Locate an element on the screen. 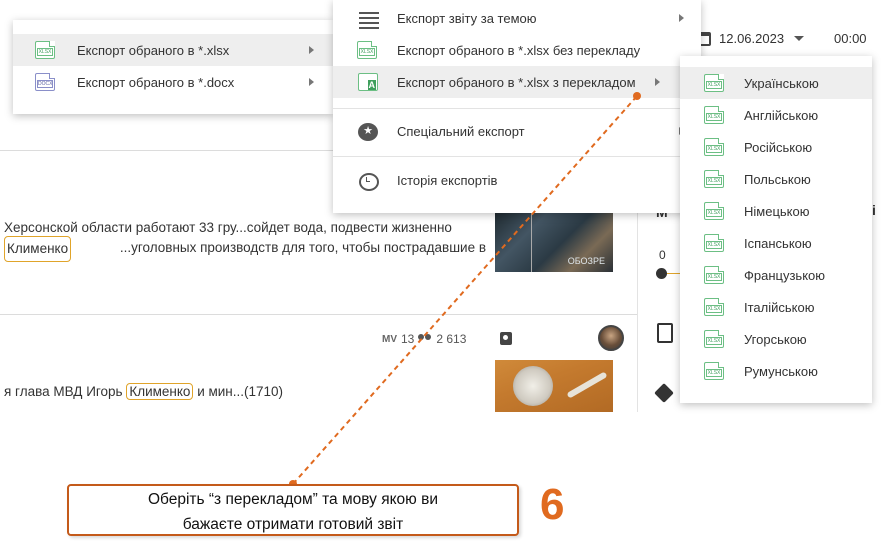 This screenshot has height=542, width=881. step-number: 6 is located at coordinates (552, 504).